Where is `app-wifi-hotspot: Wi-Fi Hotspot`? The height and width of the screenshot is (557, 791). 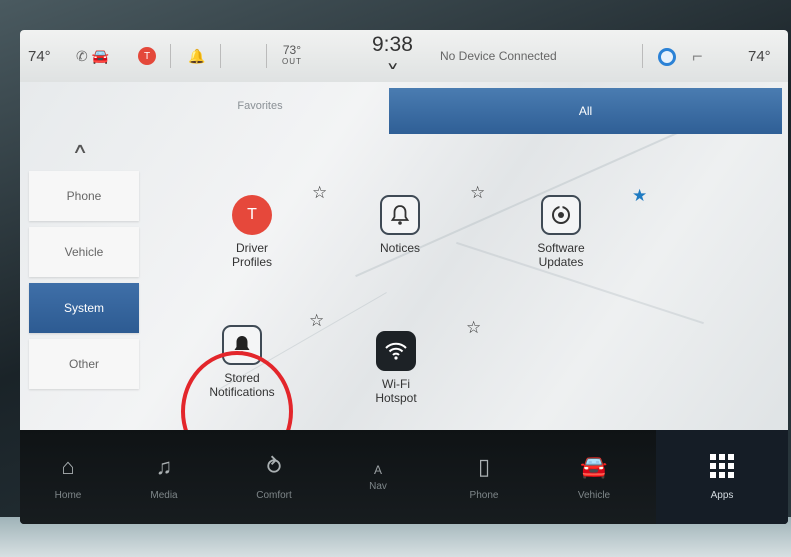 app-wifi-hotspot: Wi-Fi Hotspot is located at coordinates (396, 368).